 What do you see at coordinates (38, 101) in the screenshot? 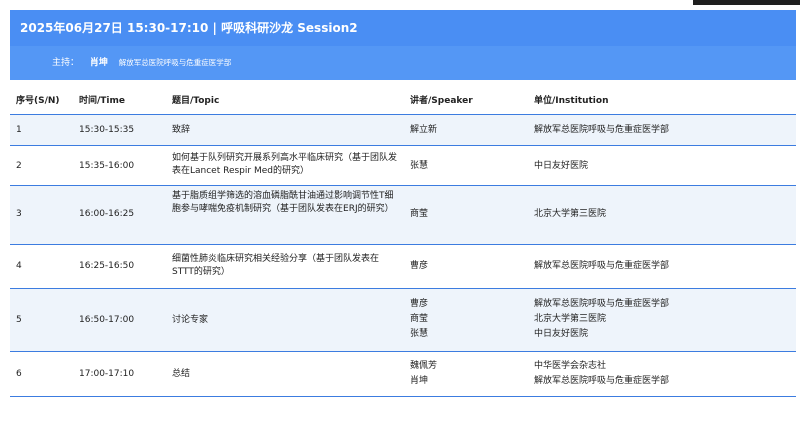
I see `col-sn: 序号(S/N)` at bounding box center [38, 101].